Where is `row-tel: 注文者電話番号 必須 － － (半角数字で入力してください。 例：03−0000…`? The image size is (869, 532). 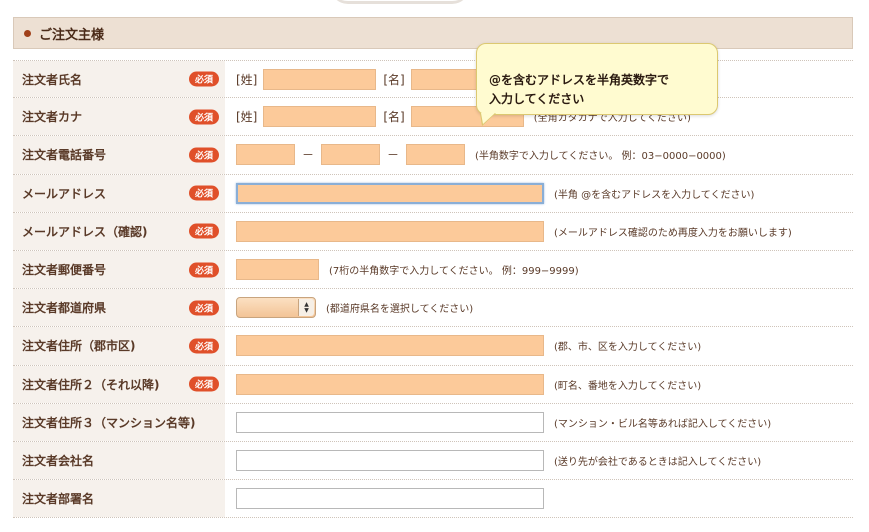 row-tel: 注文者電話番号 必須 － － (半角数字で入力してください。 例：03−0000… is located at coordinates (433, 155).